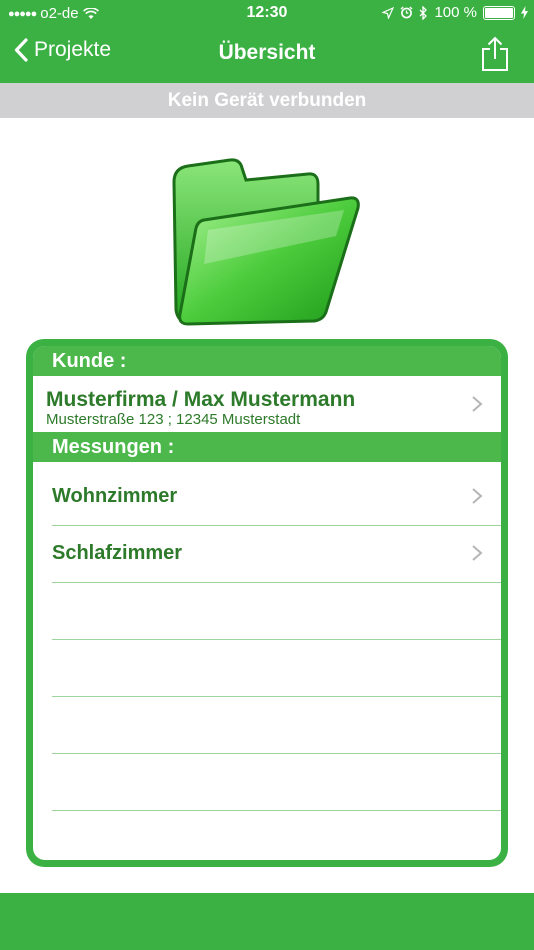 This screenshot has height=950, width=534. What do you see at coordinates (276, 554) in the screenshot?
I see `measurement-row-bedroom: Schlafzimmer` at bounding box center [276, 554].